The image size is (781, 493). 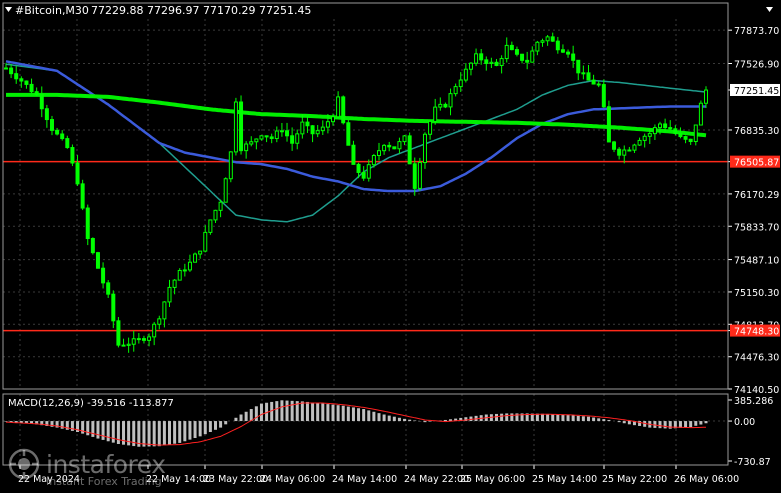 I want to click on x-tick-label: 25 May 22:00, so click(x=634, y=479).